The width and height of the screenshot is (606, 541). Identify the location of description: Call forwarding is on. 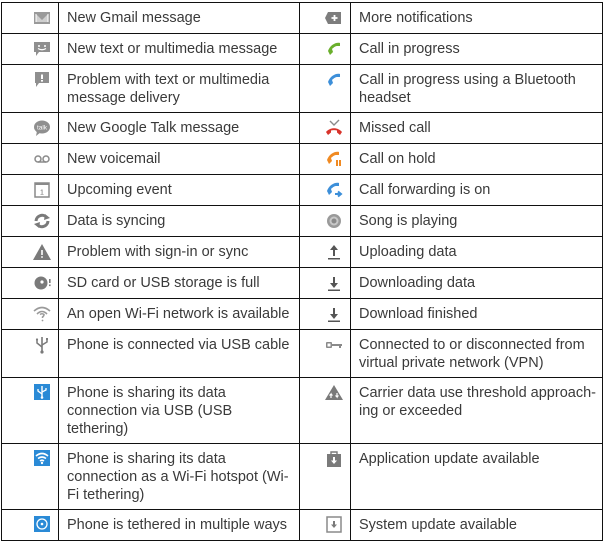
(476, 190).